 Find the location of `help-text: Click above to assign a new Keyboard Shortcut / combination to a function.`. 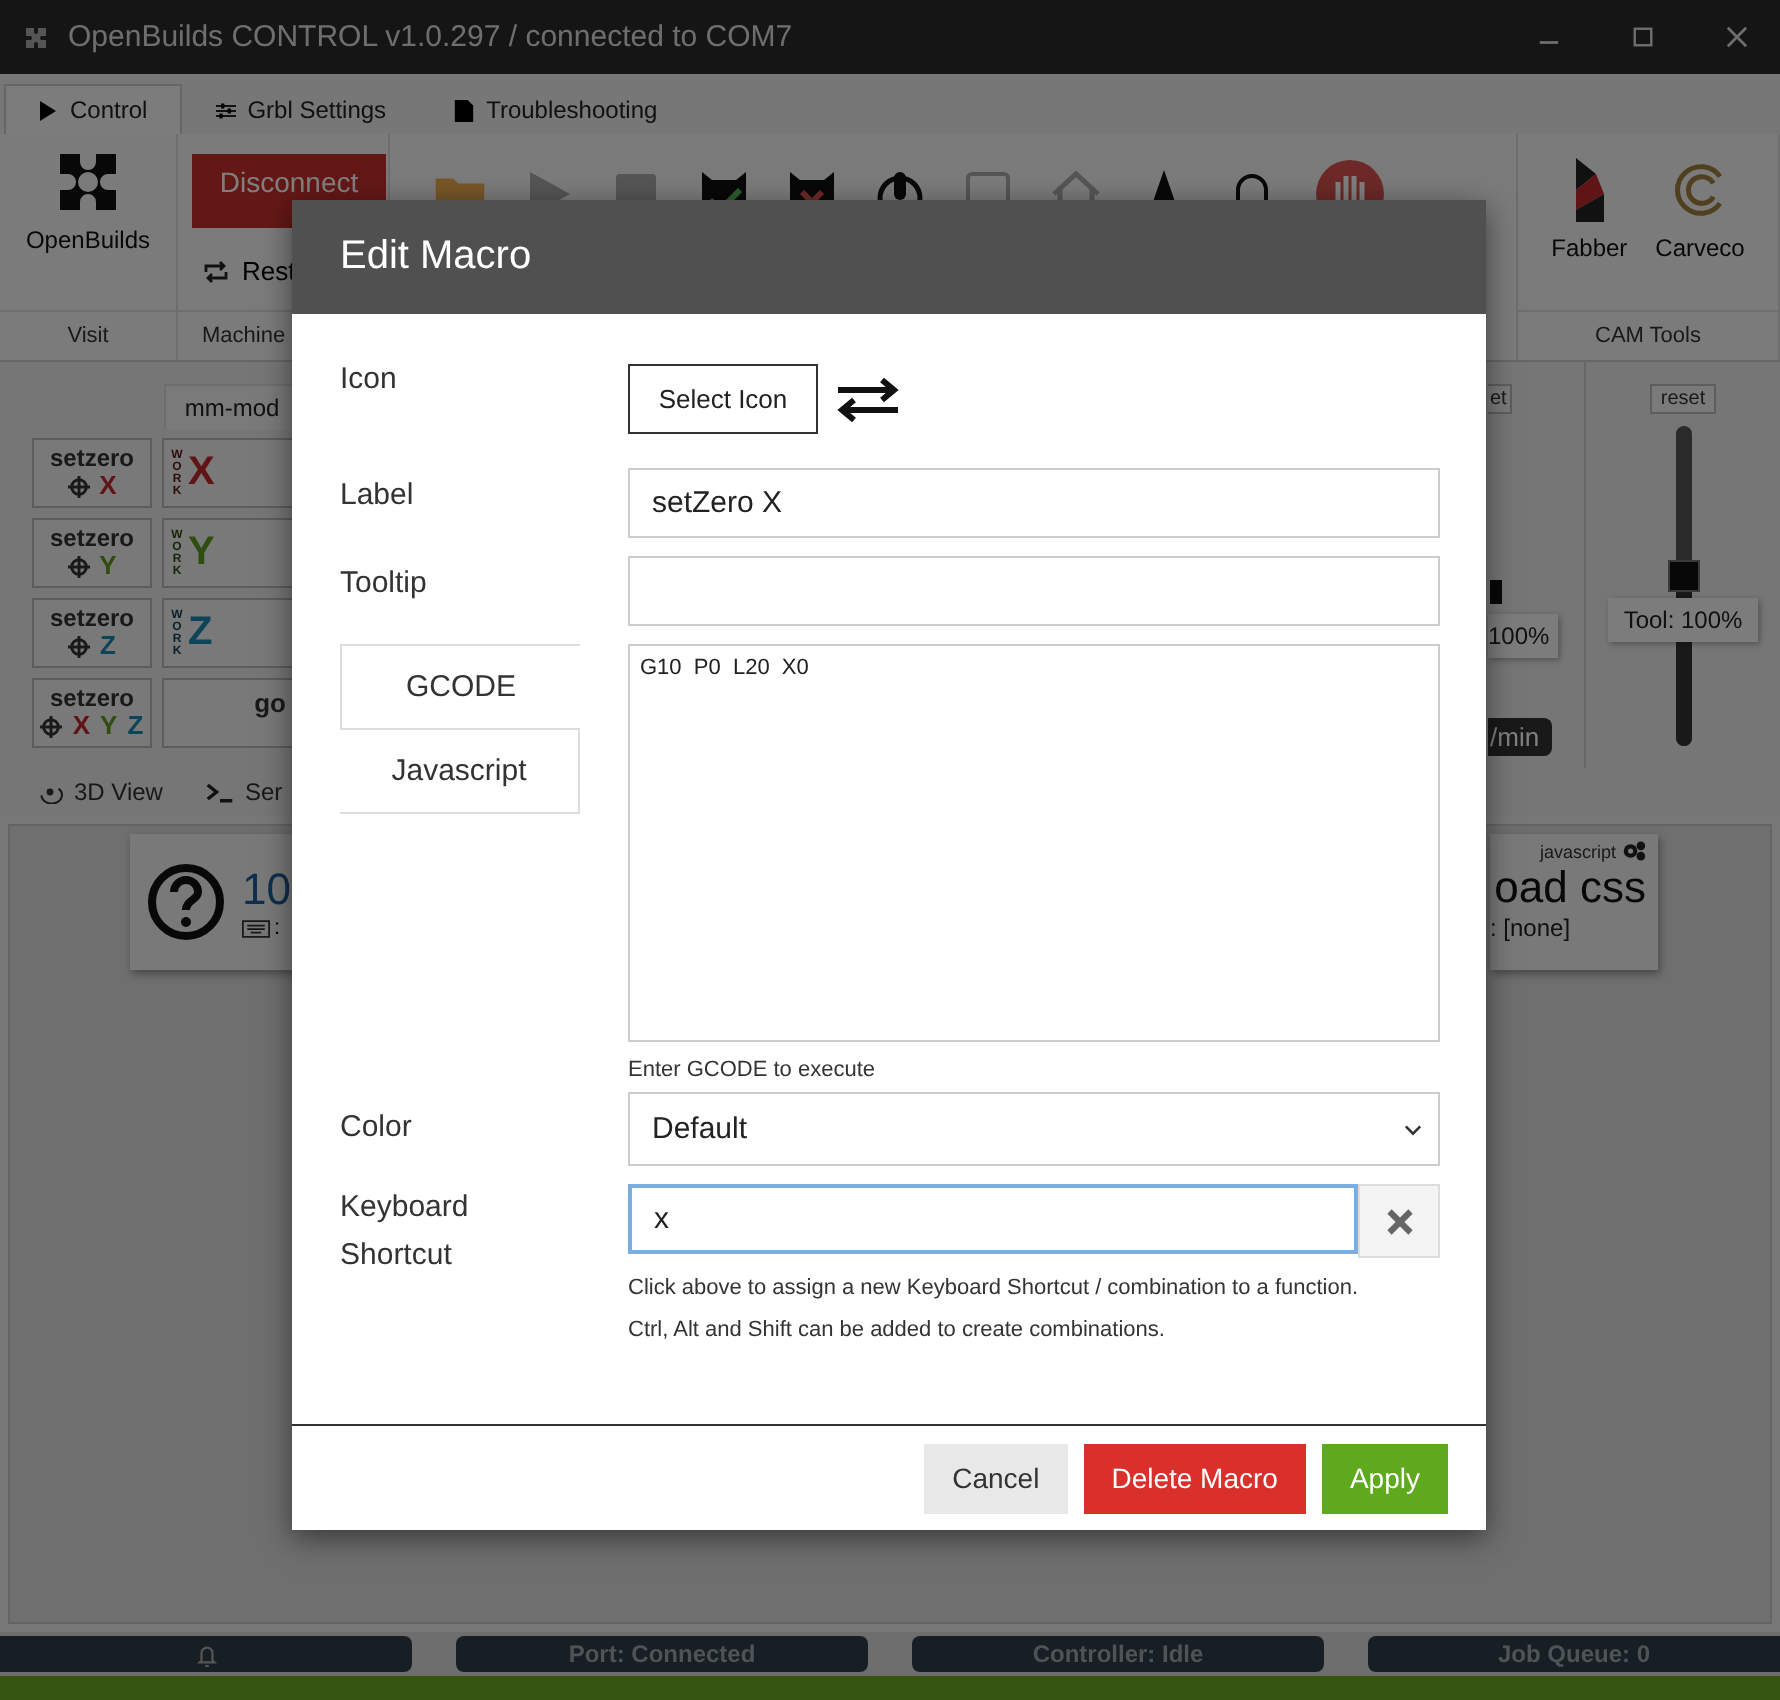

help-text: Click above to assign a new Keyboard Shortcut / combination to a function. is located at coordinates (994, 1288).